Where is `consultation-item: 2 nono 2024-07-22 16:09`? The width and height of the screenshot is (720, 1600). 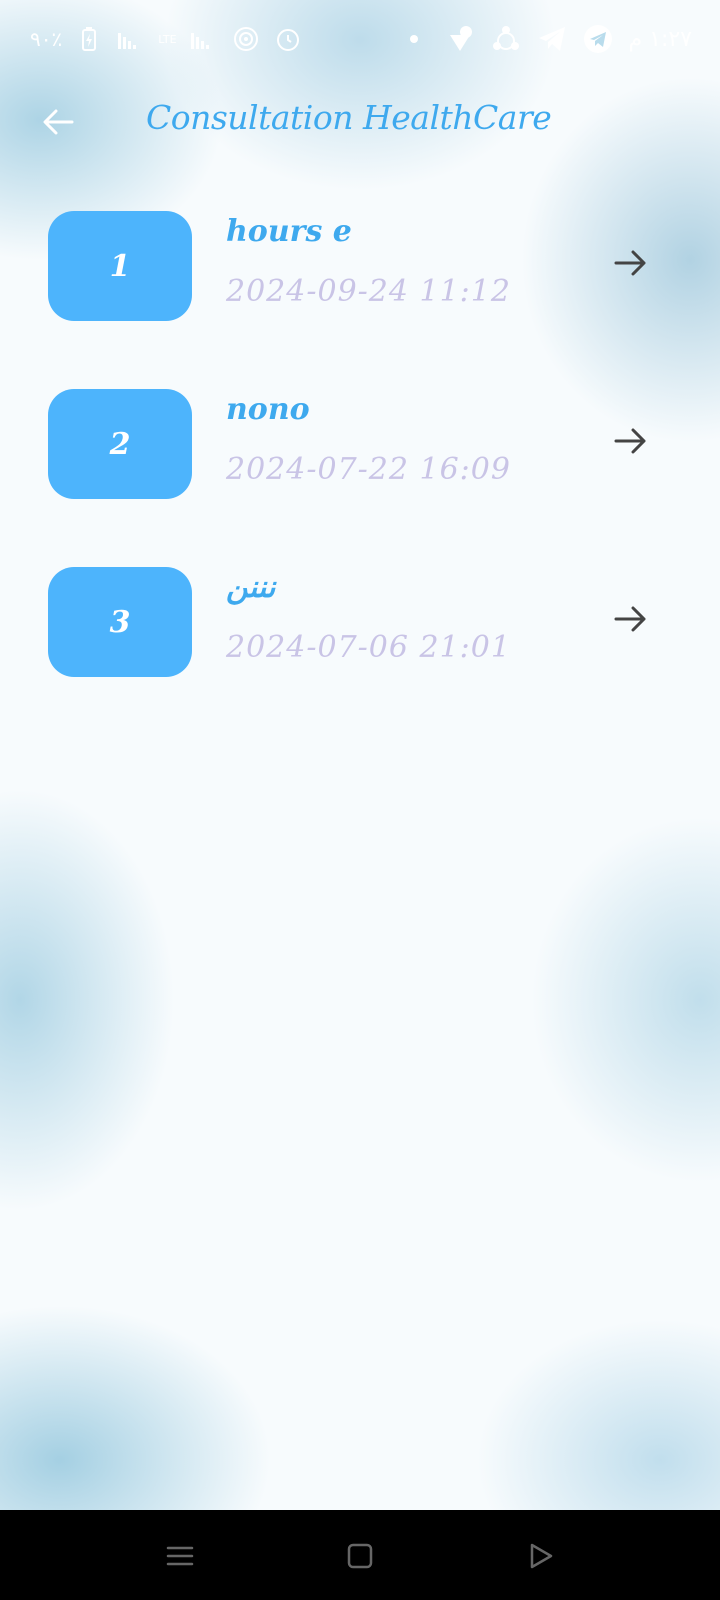 consultation-item: 2 nono 2024-07-22 16:09 is located at coordinates (360, 473).